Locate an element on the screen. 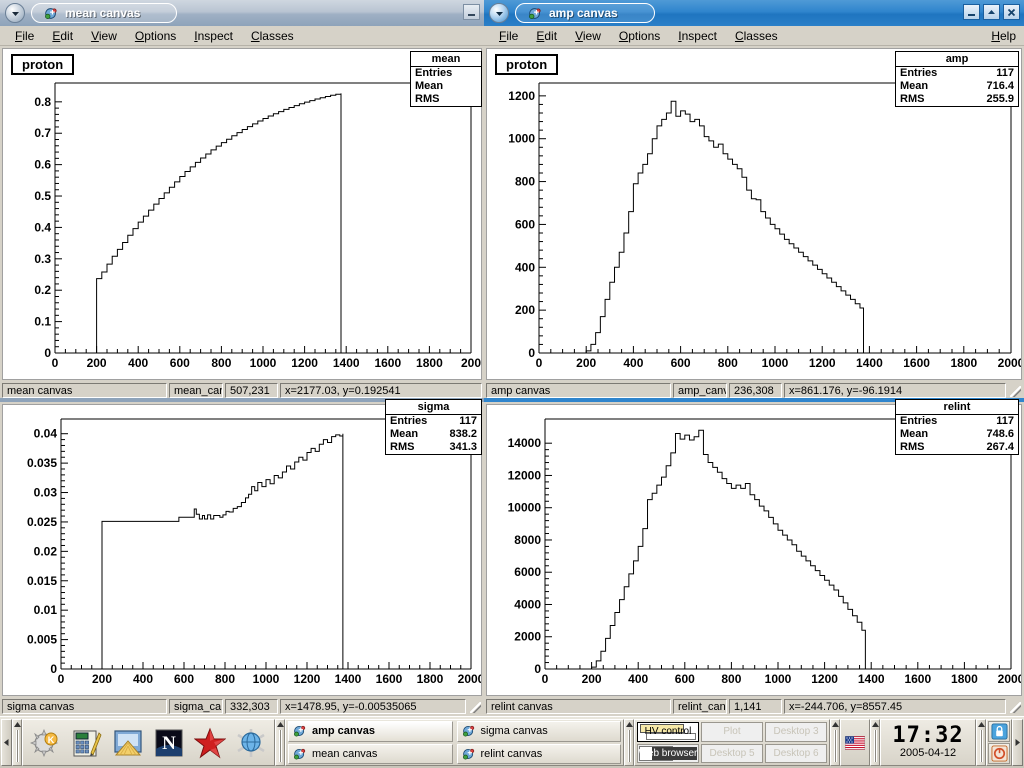 The image size is (1024, 768). svg-text: 1600 is located at coordinates (916, 363).